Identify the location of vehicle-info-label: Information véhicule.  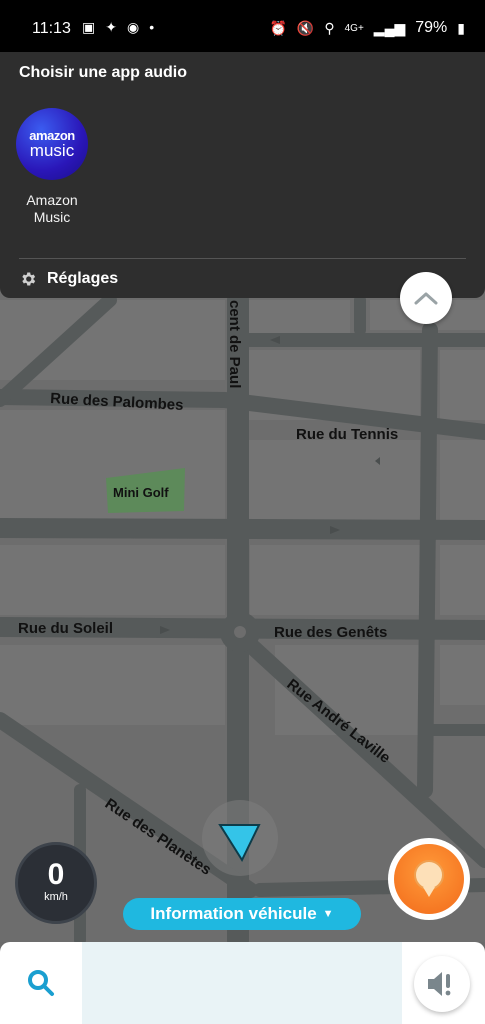
(233, 913).